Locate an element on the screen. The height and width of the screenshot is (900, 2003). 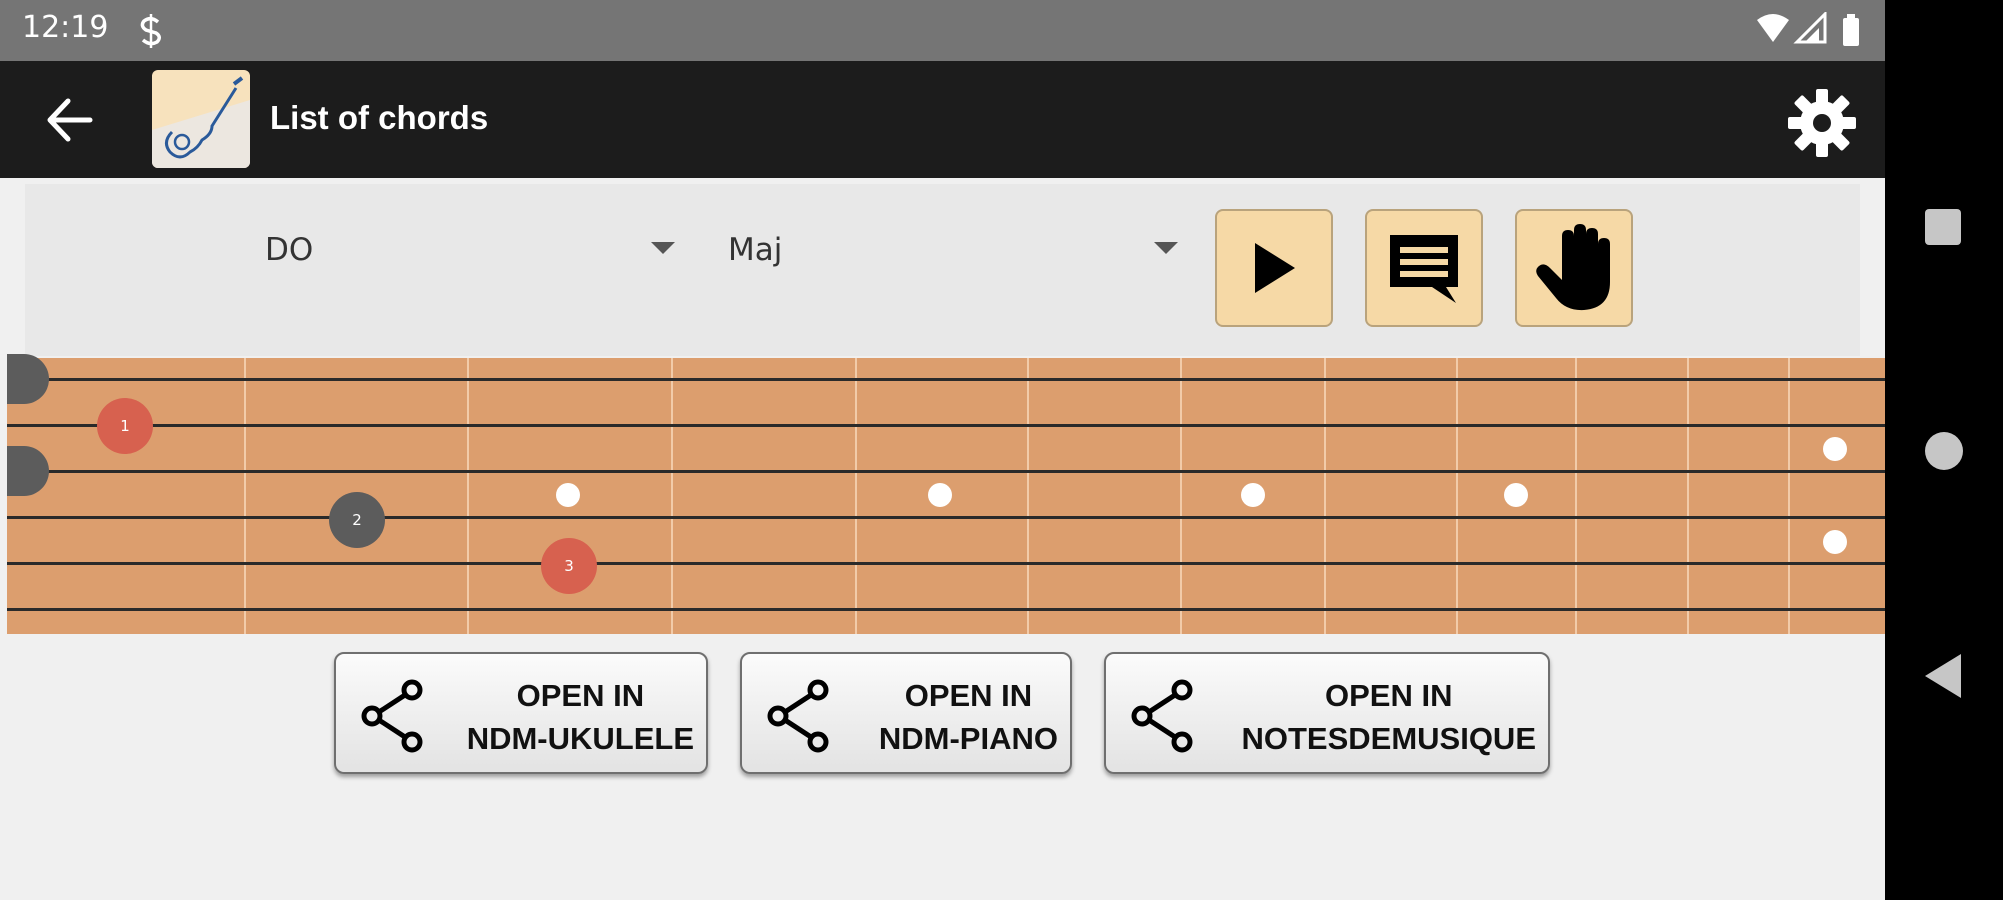
open-button-label: OPEN IN NOTESDEMUSIQUE is located at coordinates (1388, 717).